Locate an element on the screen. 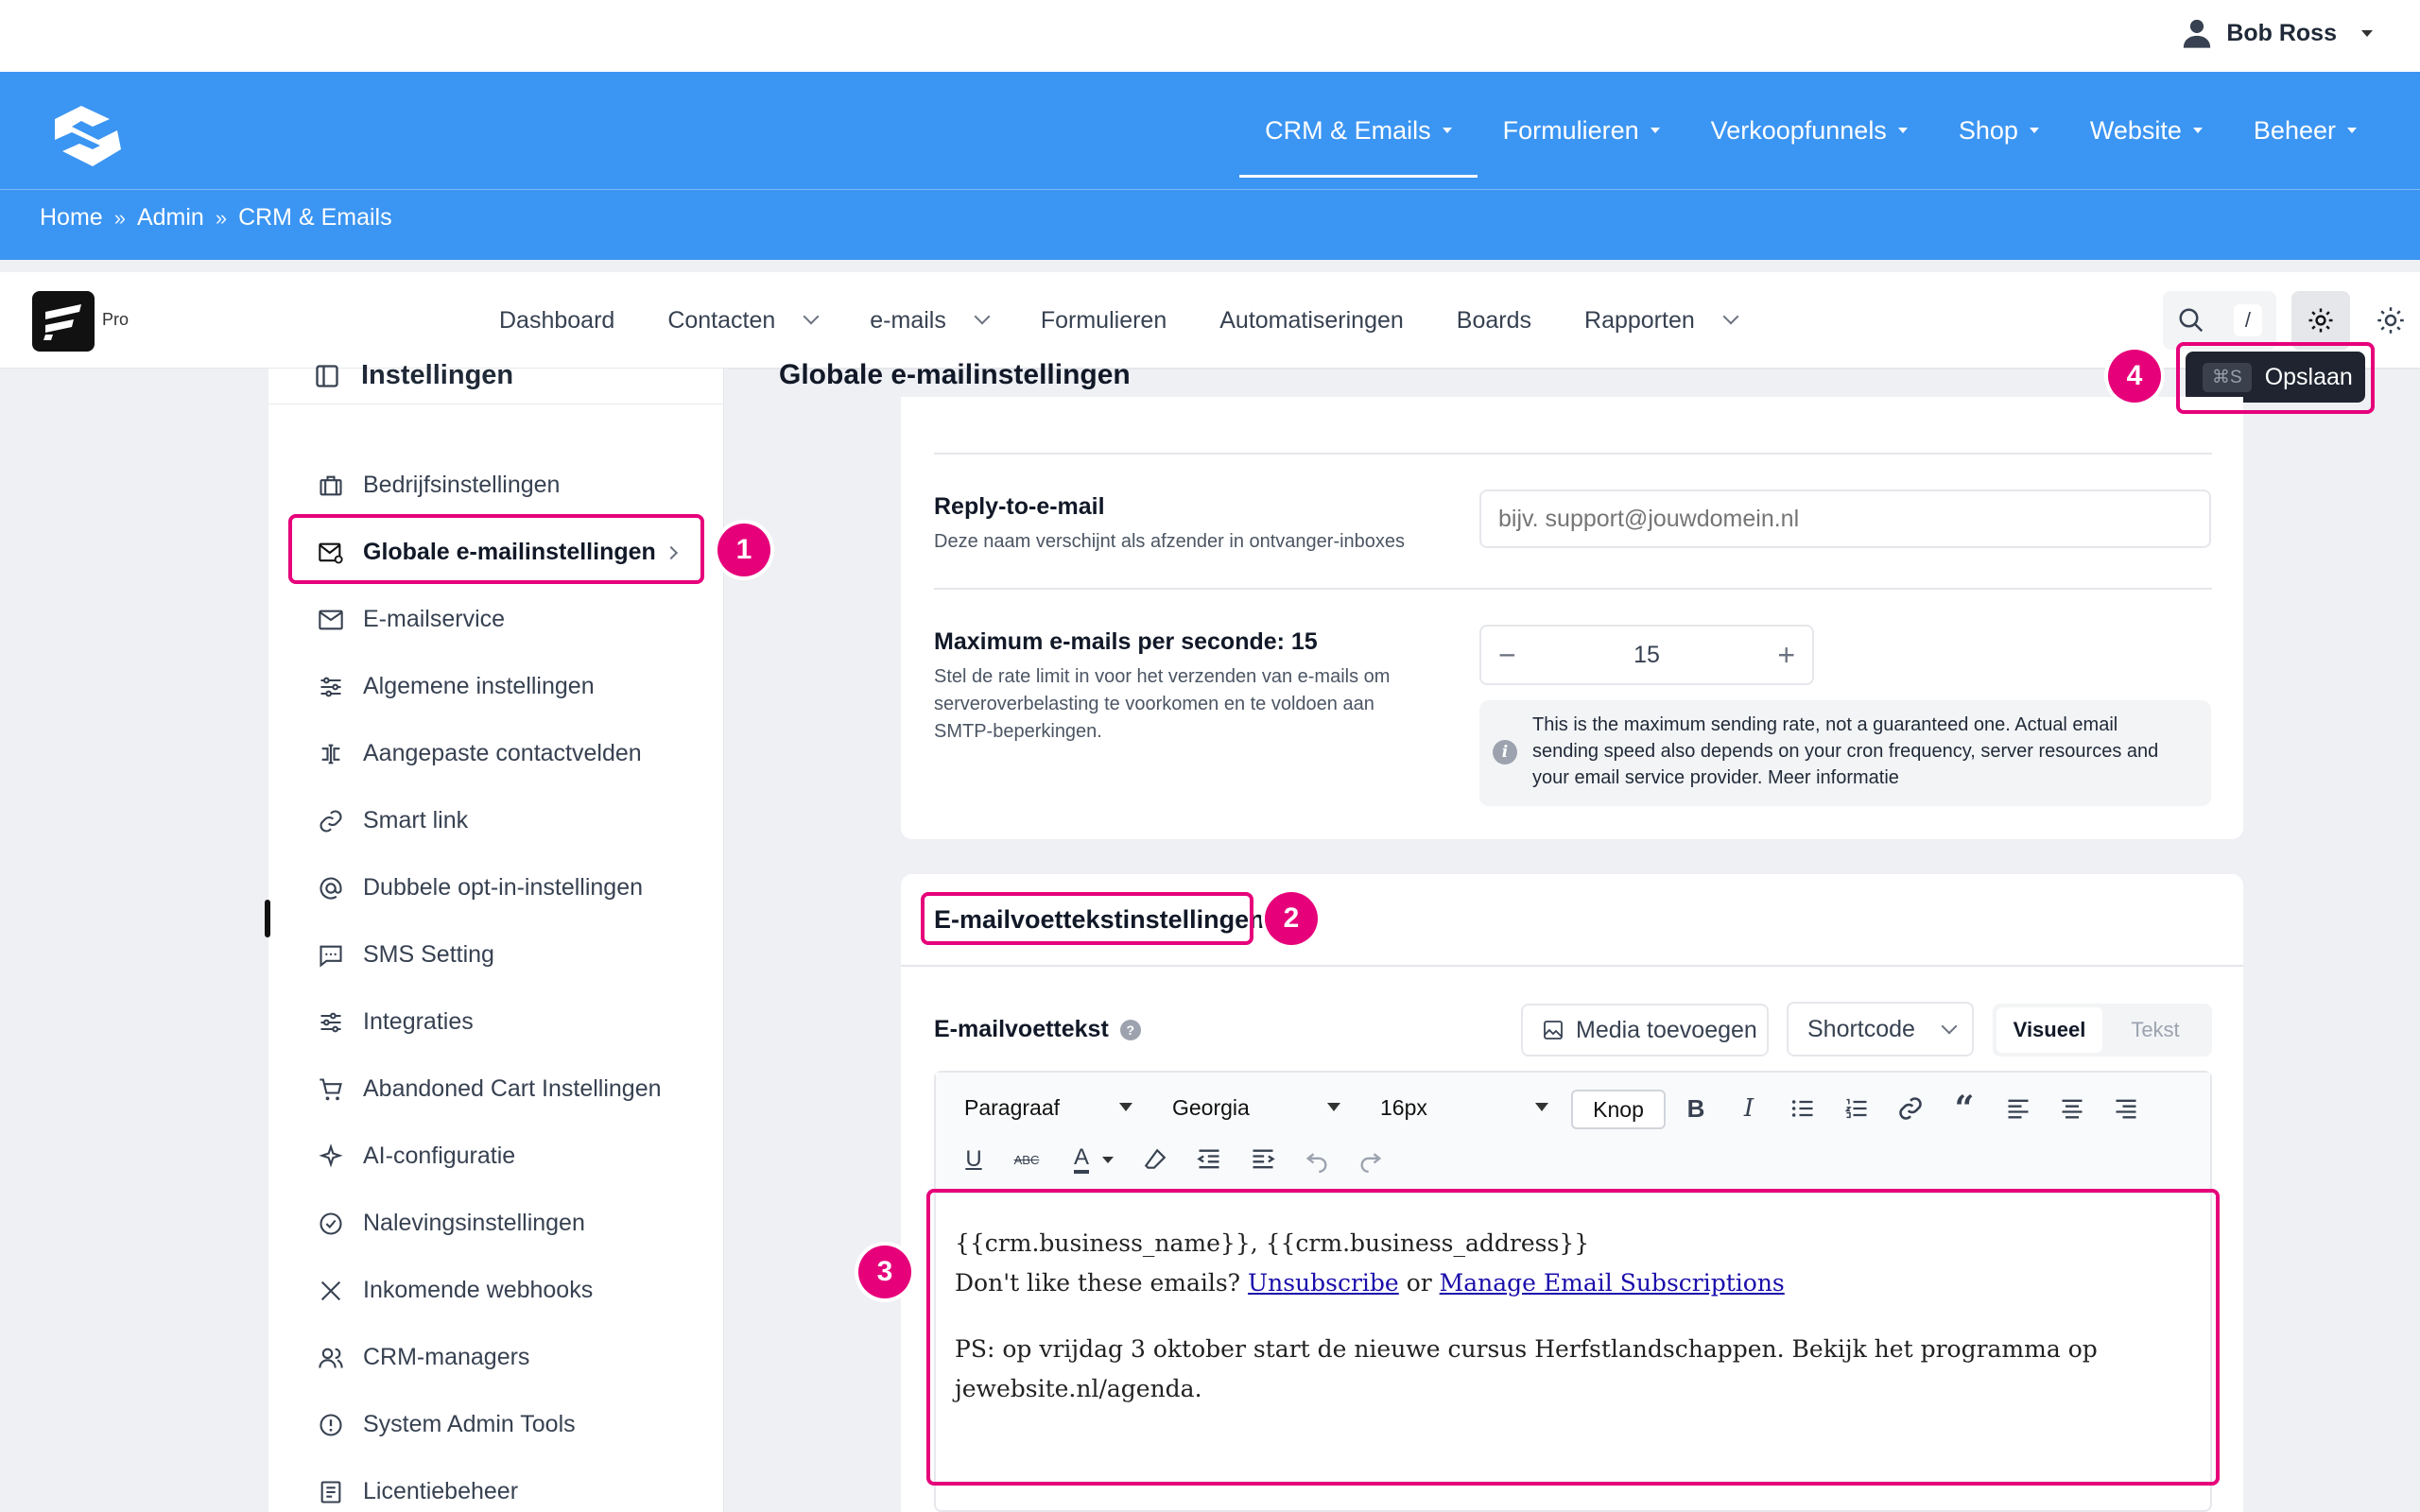 Image resolution: width=2420 pixels, height=1512 pixels. theme-toggle is located at coordinates (2390, 320).